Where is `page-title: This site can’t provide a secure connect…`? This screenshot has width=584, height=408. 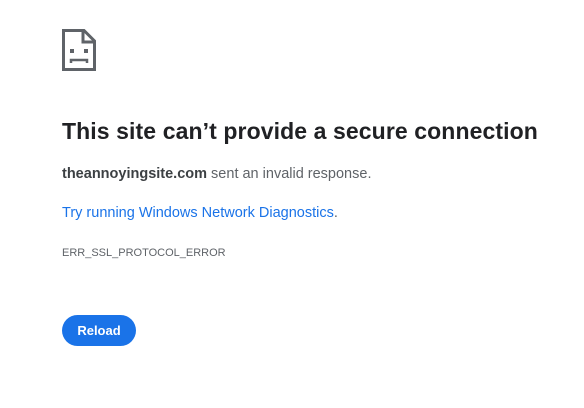
page-title: This site can’t provide a secure connect… is located at coordinates (300, 131).